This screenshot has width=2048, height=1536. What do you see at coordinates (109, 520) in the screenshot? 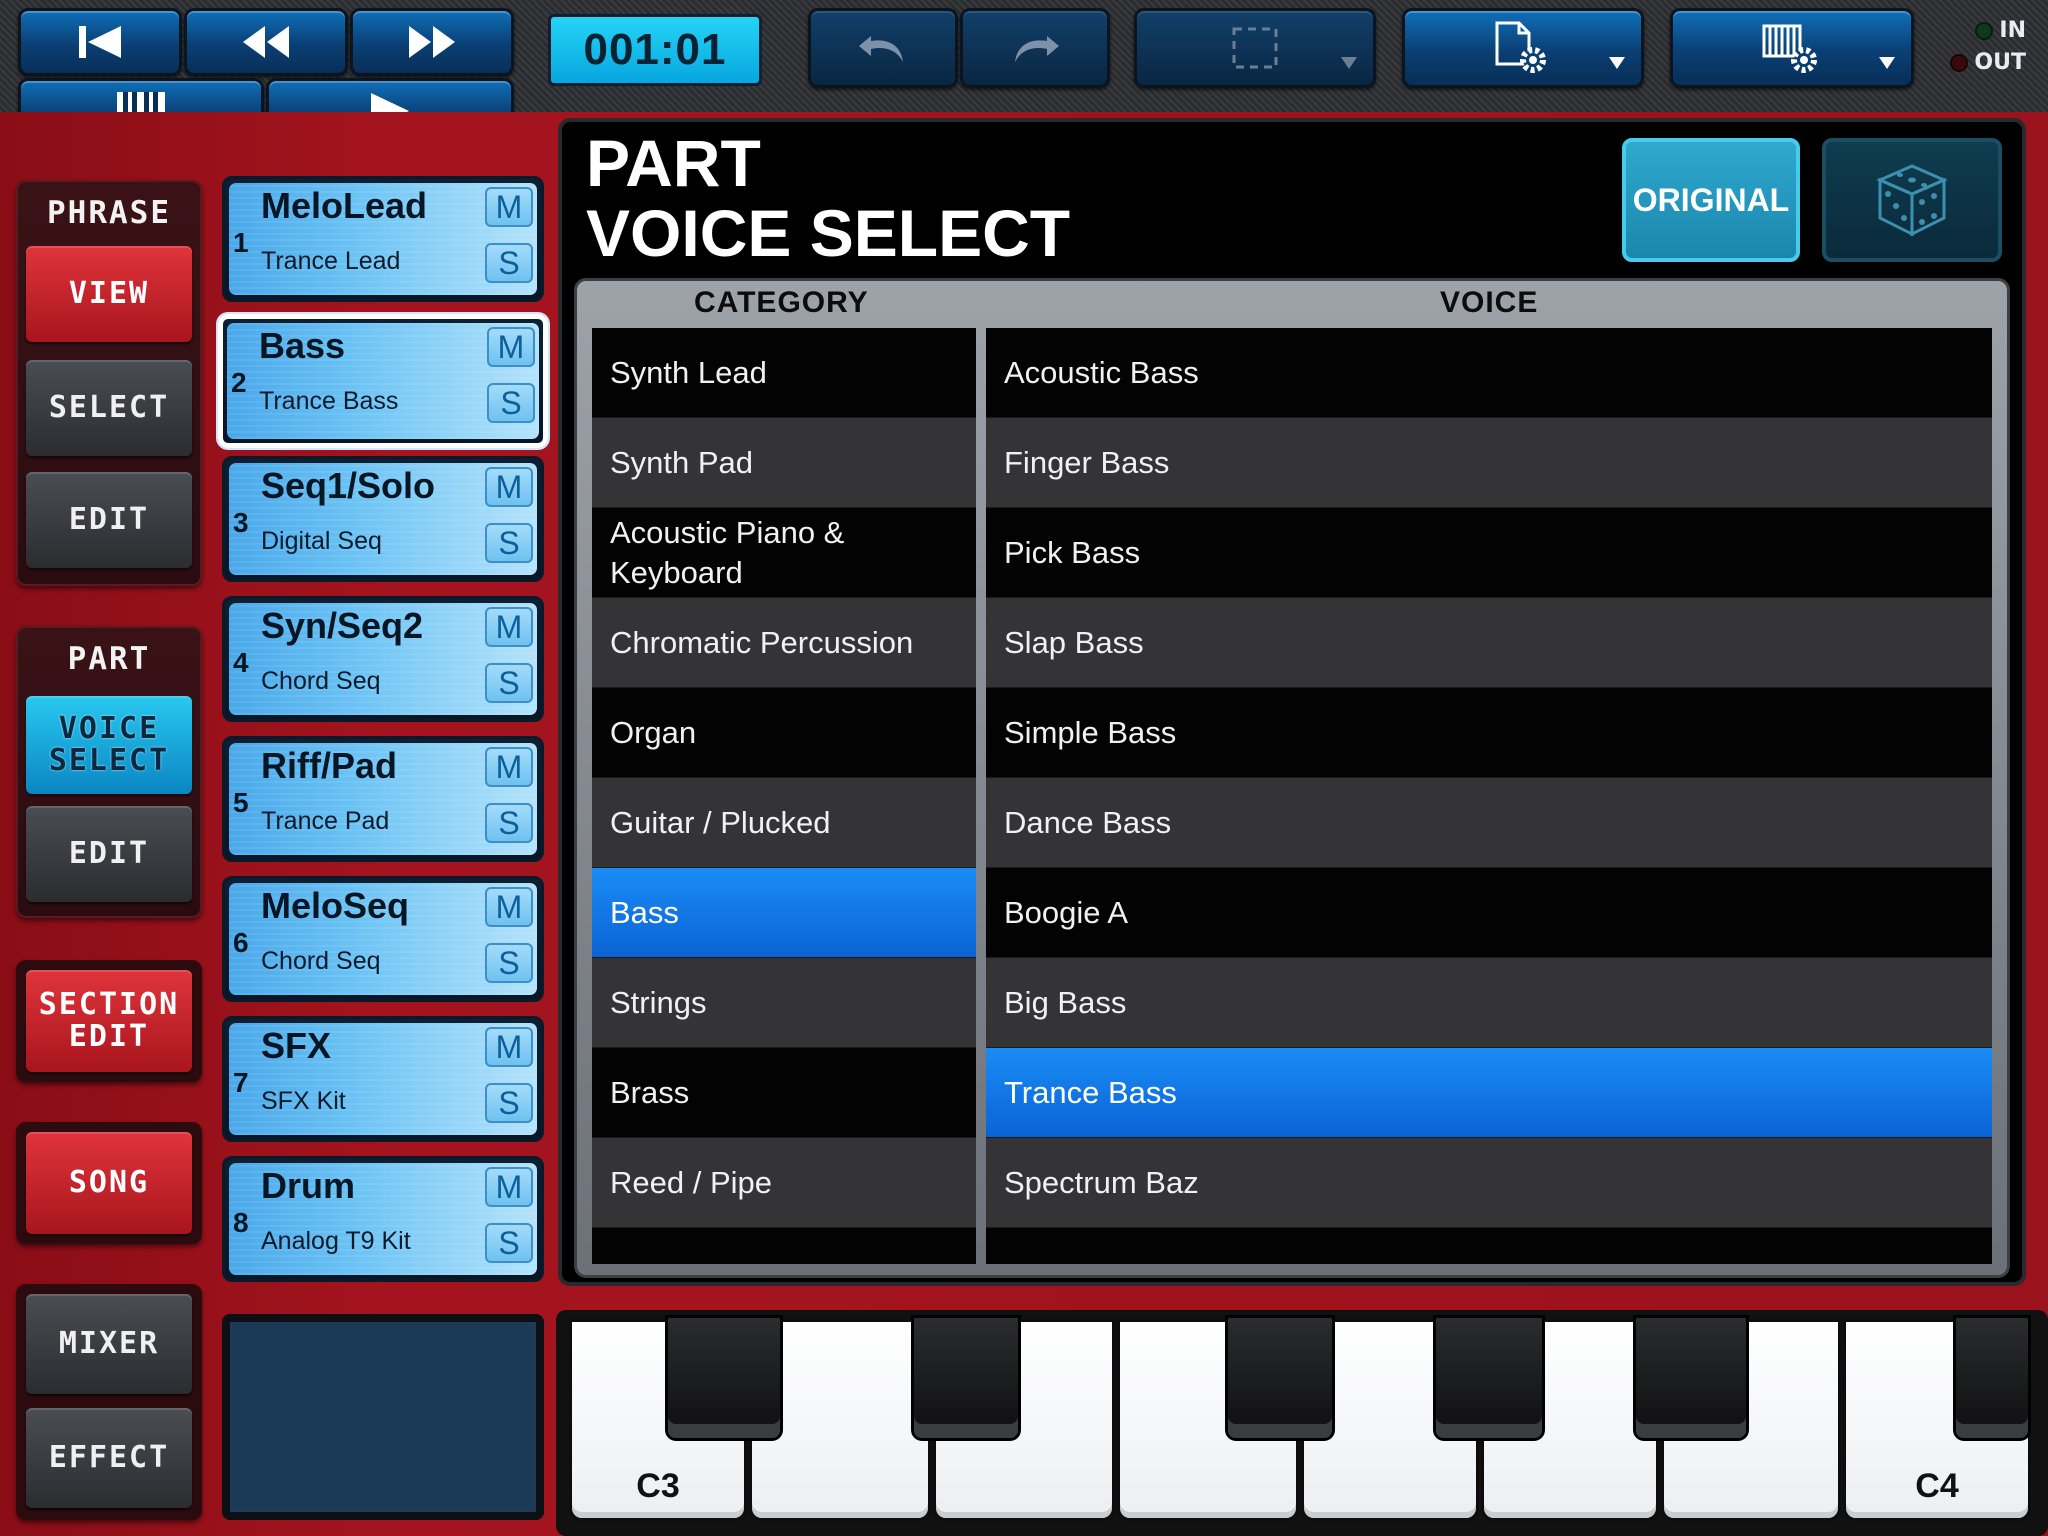
I see `phrase-edit-button: EDIT` at bounding box center [109, 520].